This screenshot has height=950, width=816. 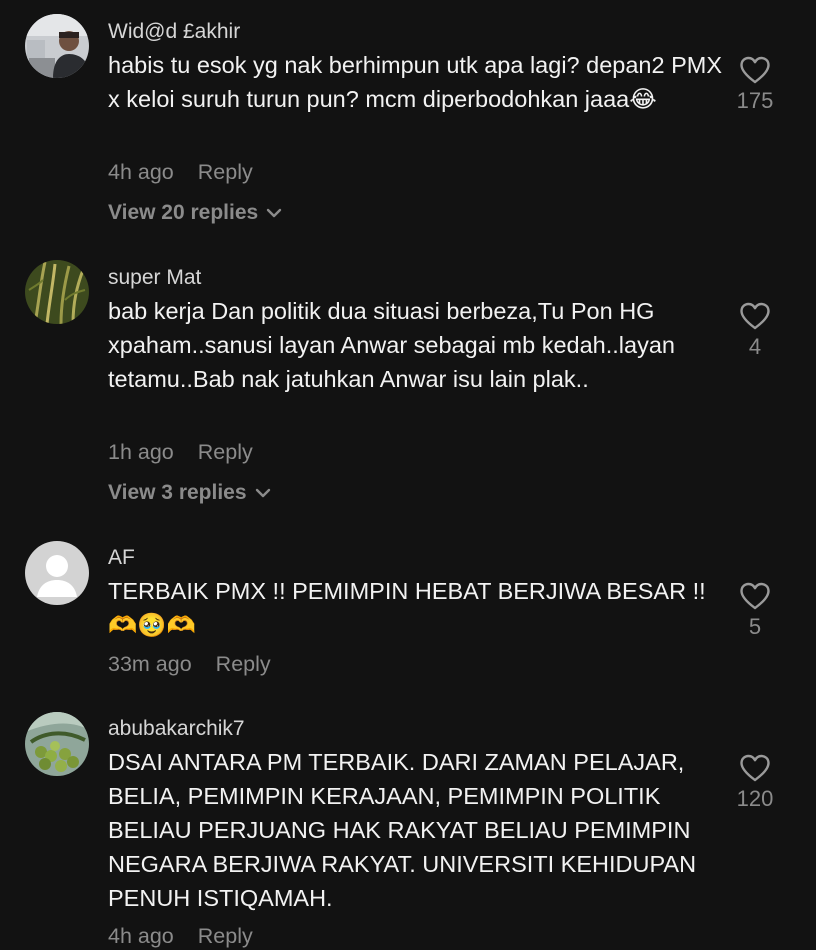 I want to click on fruit-tree-avatar-icon, so click(x=57, y=744).